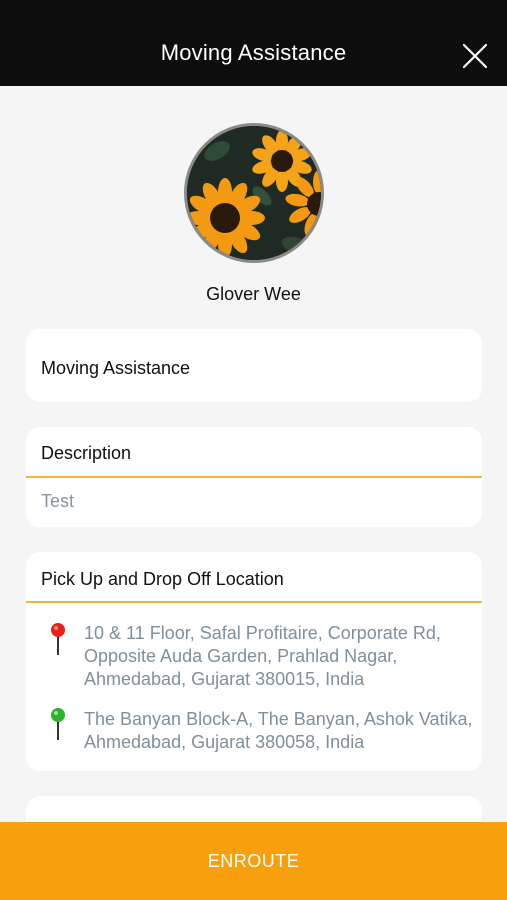  I want to click on user-name: Glover Wee, so click(253, 294).